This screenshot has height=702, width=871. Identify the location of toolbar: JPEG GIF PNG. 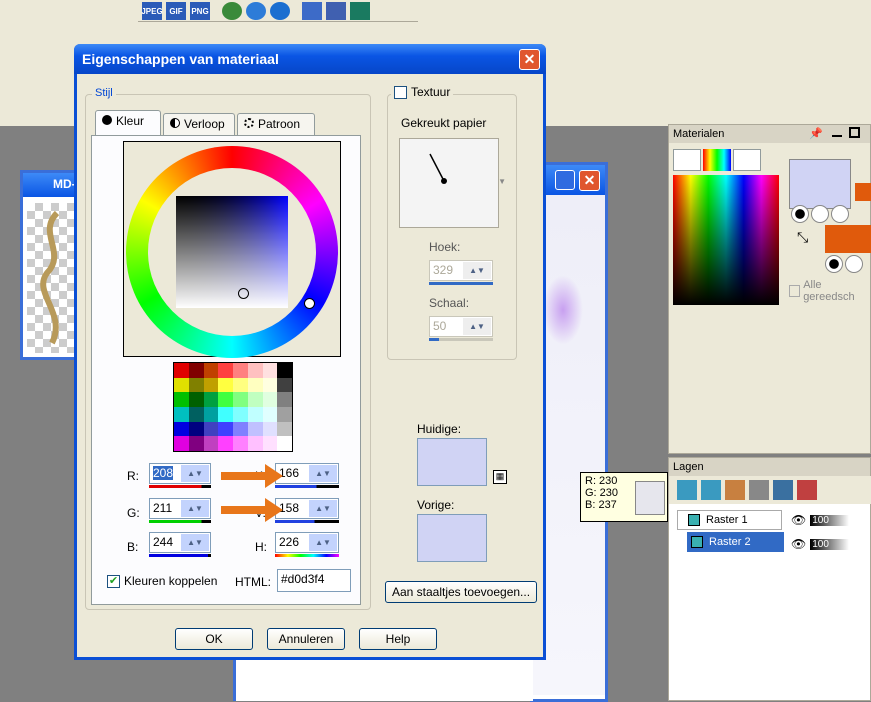
(278, 11).